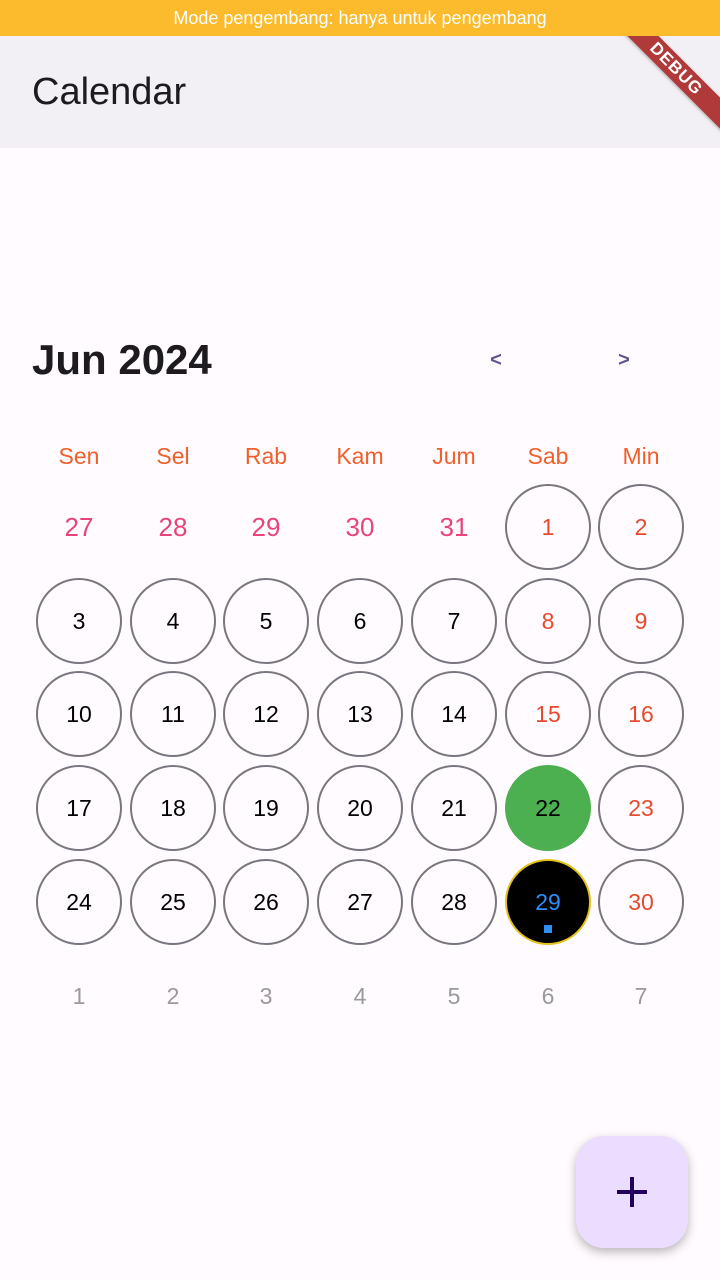  What do you see at coordinates (641, 527) in the screenshot?
I see `day-cell: 2` at bounding box center [641, 527].